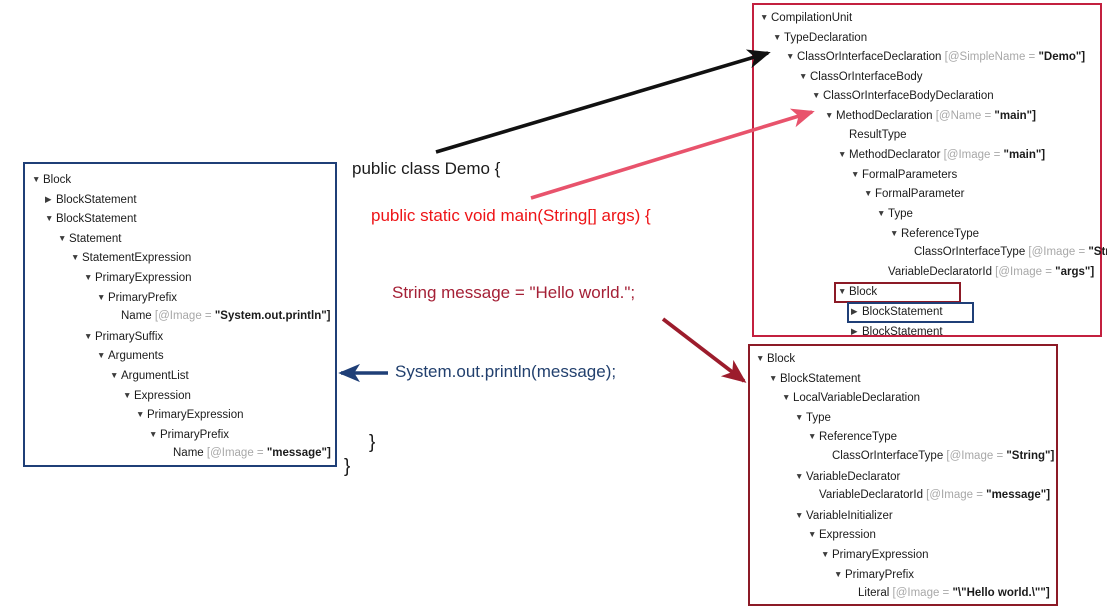 The width and height of the screenshot is (1107, 610). Describe the element at coordinates (137, 258) in the screenshot. I see `tree-node-label: StatementExpression` at that location.